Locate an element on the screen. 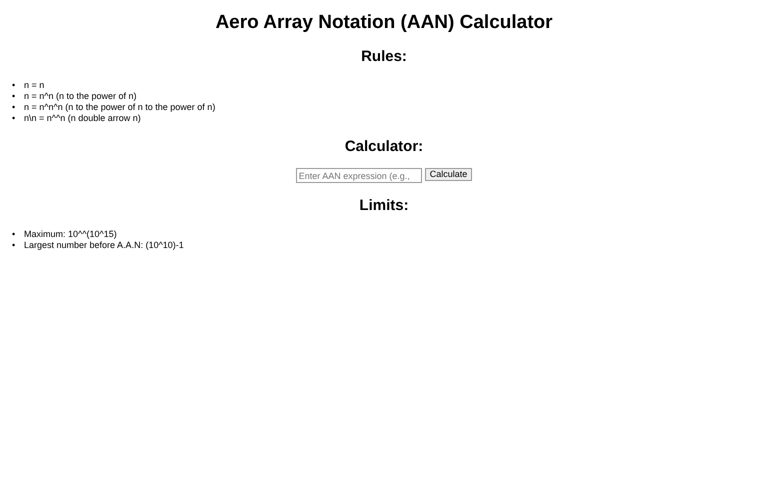 This screenshot has height=480, width=768. rule-item: n\n = n^^n (n double arrow n) is located at coordinates (82, 118).